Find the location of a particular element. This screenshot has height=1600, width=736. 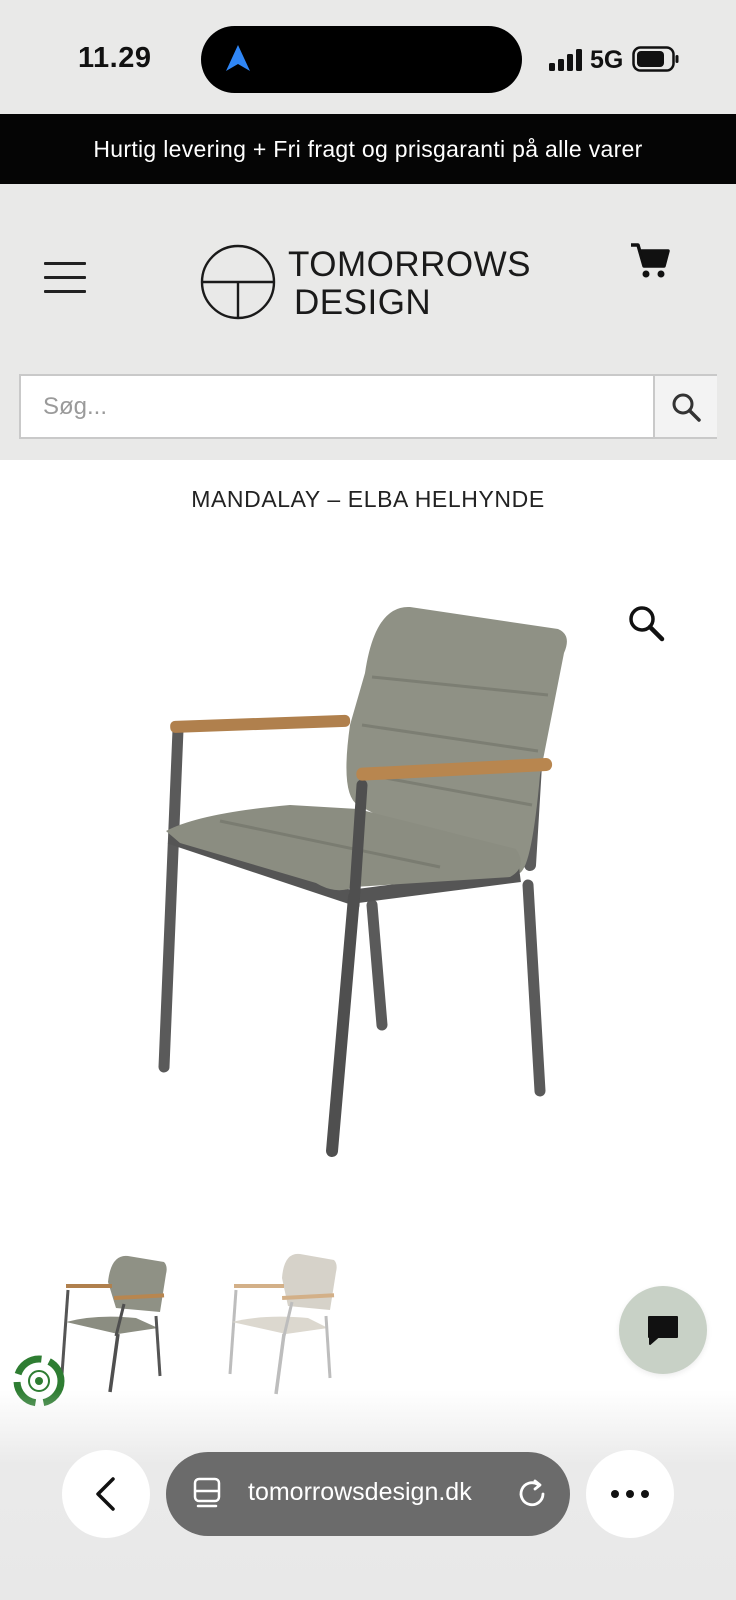

hamburger-menu-icon is located at coordinates (65, 263).